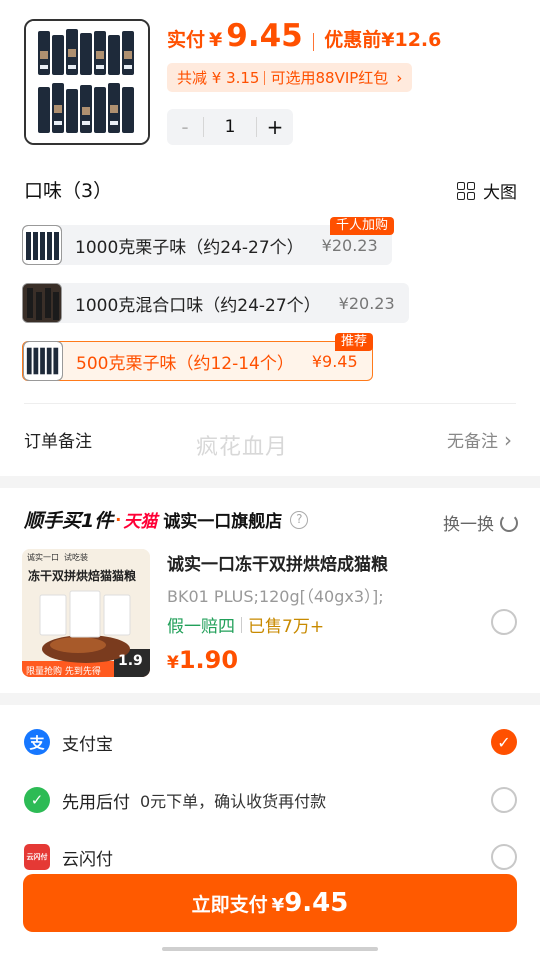  Describe the element at coordinates (245, 624) in the screenshot. I see `addon-tags: 假一赔四 已售7万+` at that location.